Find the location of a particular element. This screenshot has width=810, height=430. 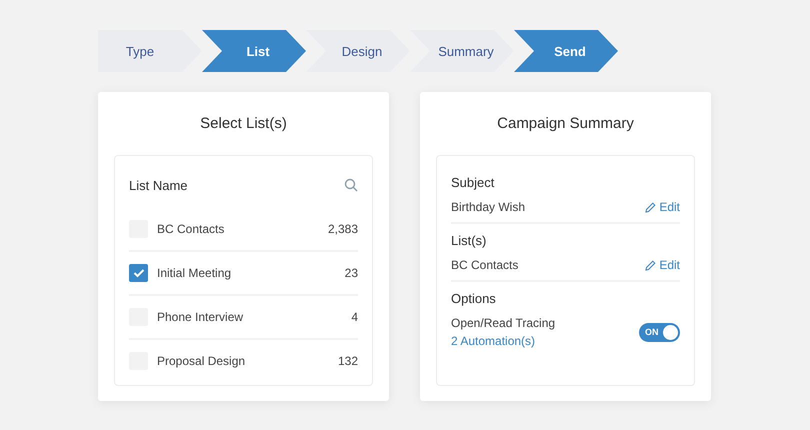

list-name: Initial Meeting is located at coordinates (194, 273).